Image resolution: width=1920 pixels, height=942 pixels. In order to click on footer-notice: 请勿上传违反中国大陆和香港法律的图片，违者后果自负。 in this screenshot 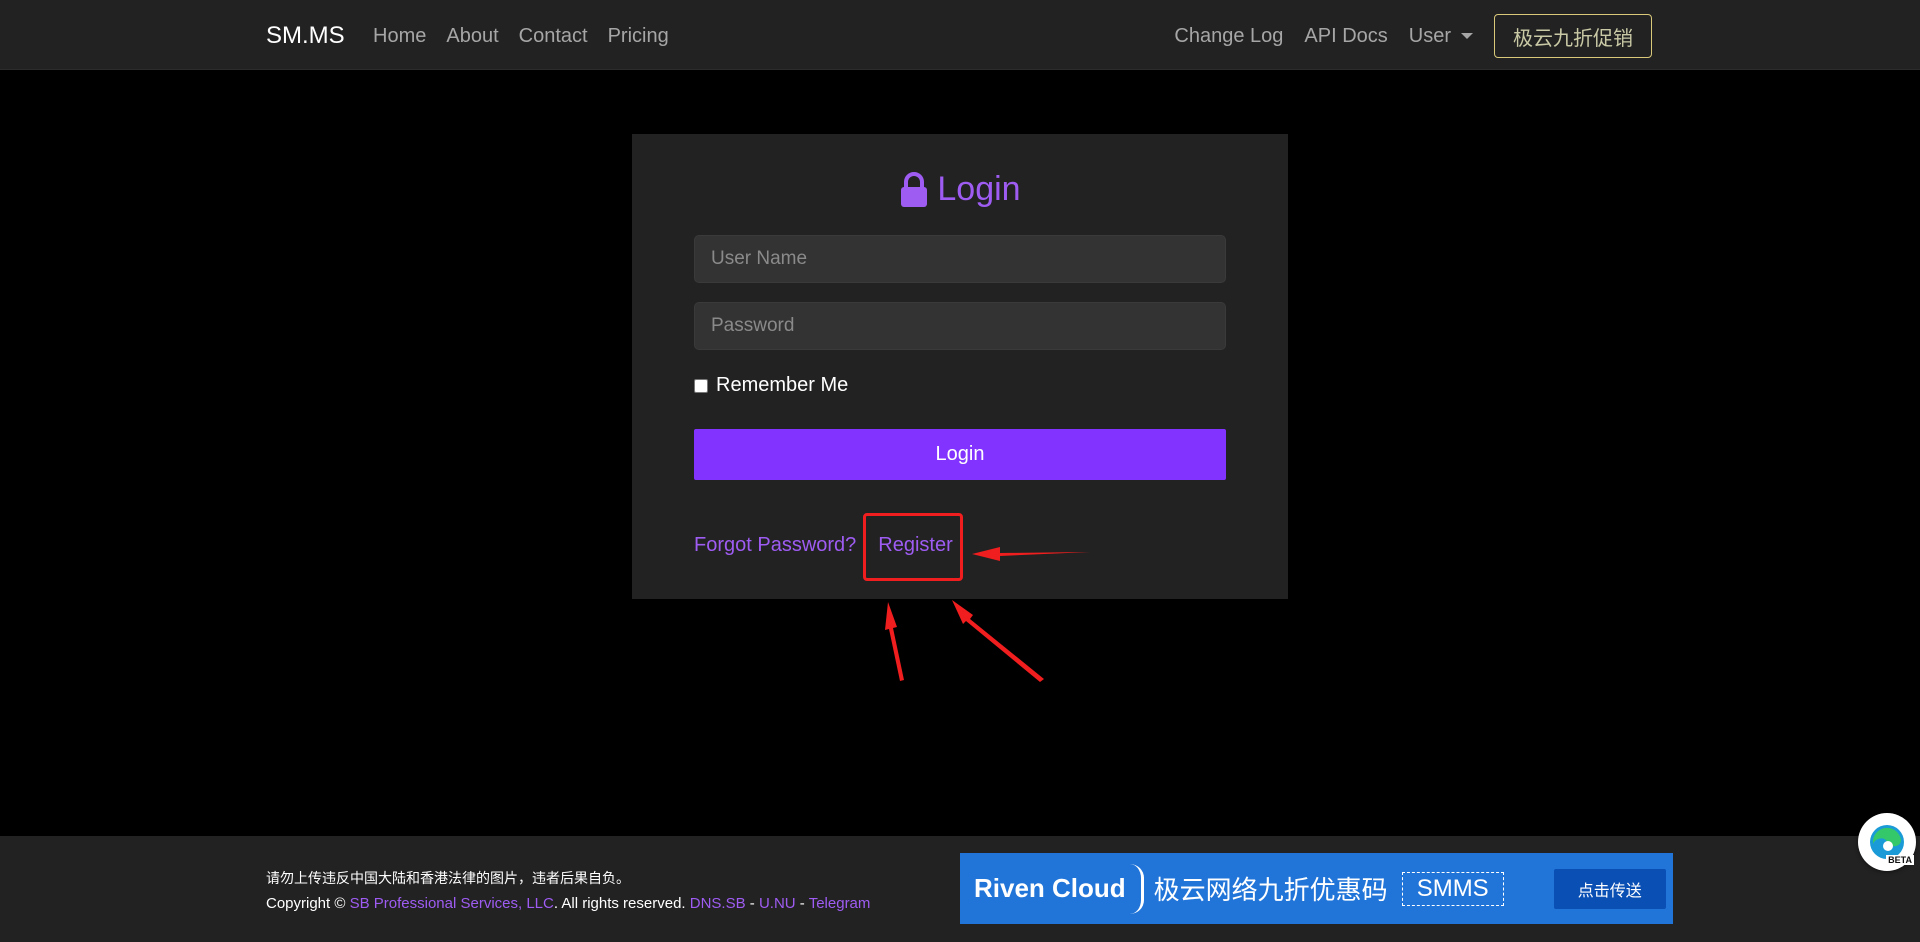, I will do `click(448, 879)`.